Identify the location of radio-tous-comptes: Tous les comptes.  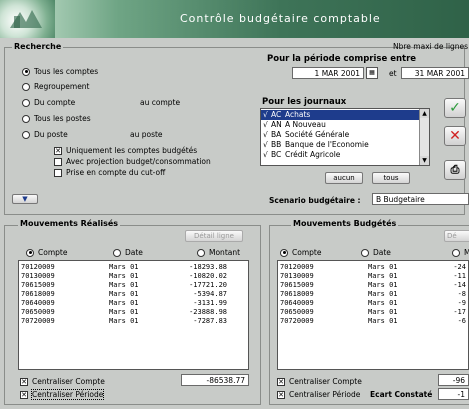
(60, 71).